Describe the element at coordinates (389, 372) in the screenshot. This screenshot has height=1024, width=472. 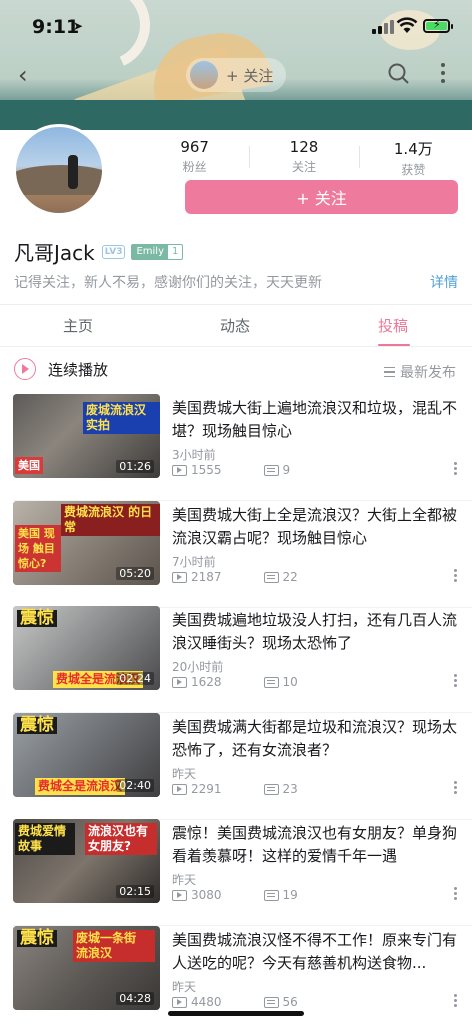
I see `list-icon` at that location.